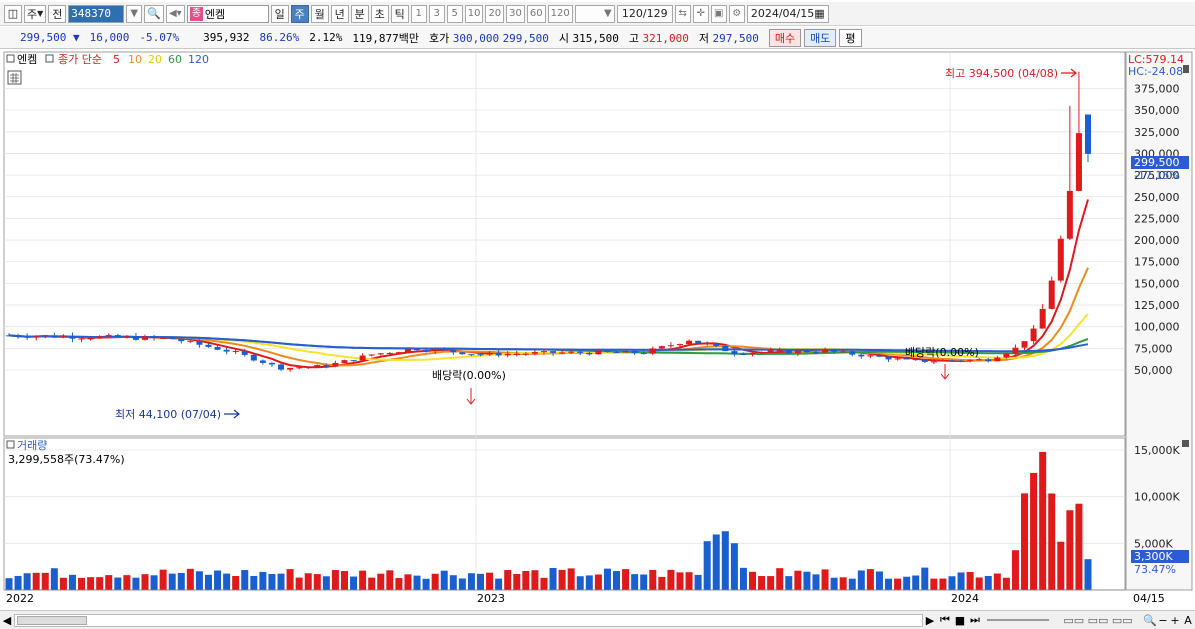 The image size is (1195, 629). I want to click on close-icon, so click(1185, 443).